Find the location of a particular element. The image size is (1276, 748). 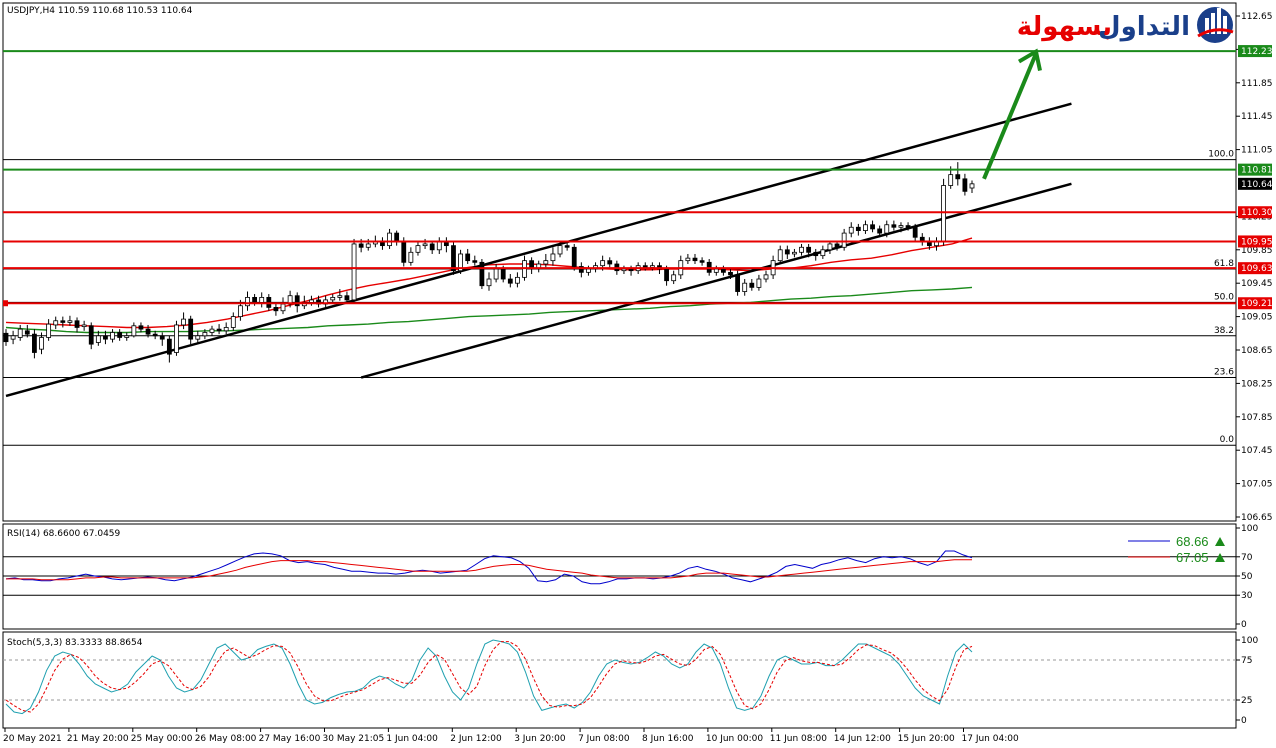

time-axis-label: 10 Jun 00:00 is located at coordinates (734, 739).